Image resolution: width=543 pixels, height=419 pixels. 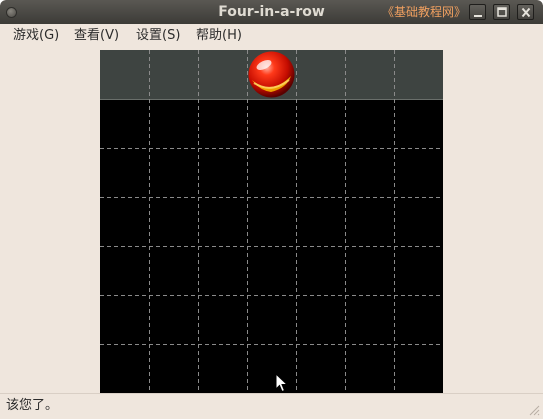 What do you see at coordinates (219, 36) in the screenshot?
I see `menu-help: 帮助(H)` at bounding box center [219, 36].